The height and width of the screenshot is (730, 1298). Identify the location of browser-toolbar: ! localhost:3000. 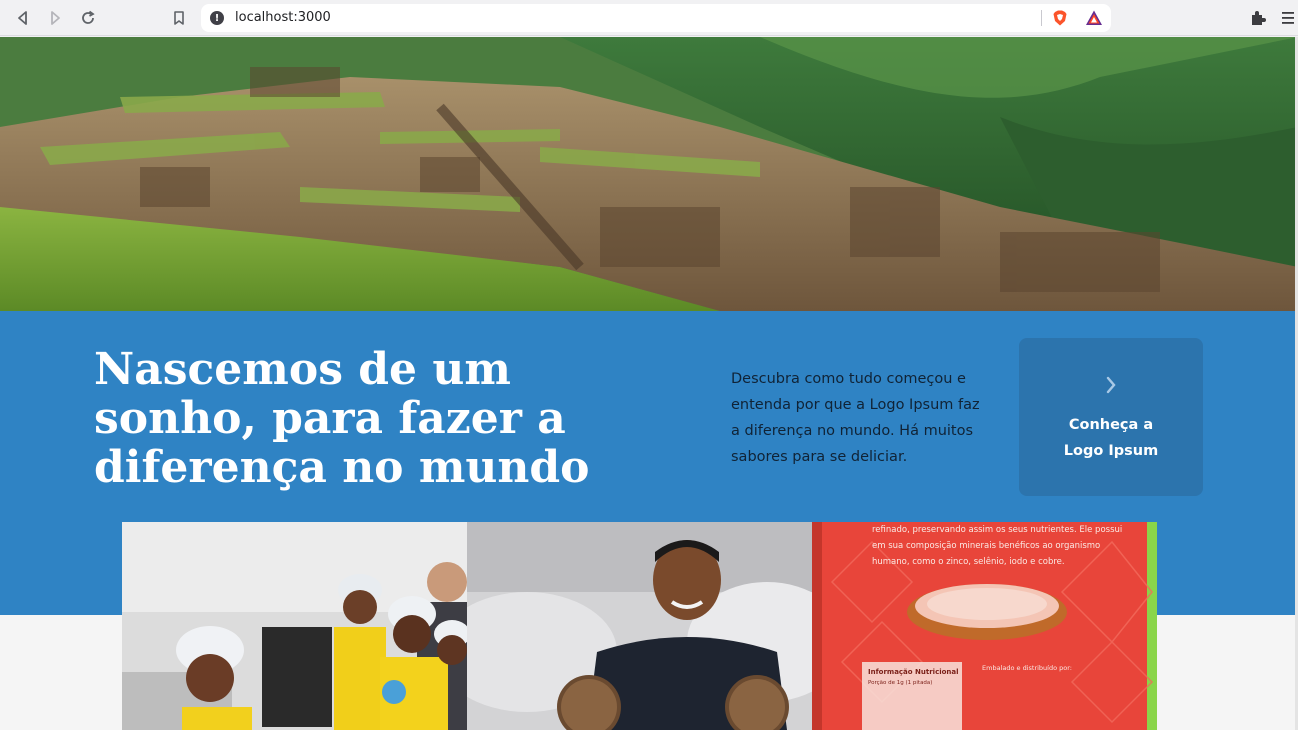
(649, 18).